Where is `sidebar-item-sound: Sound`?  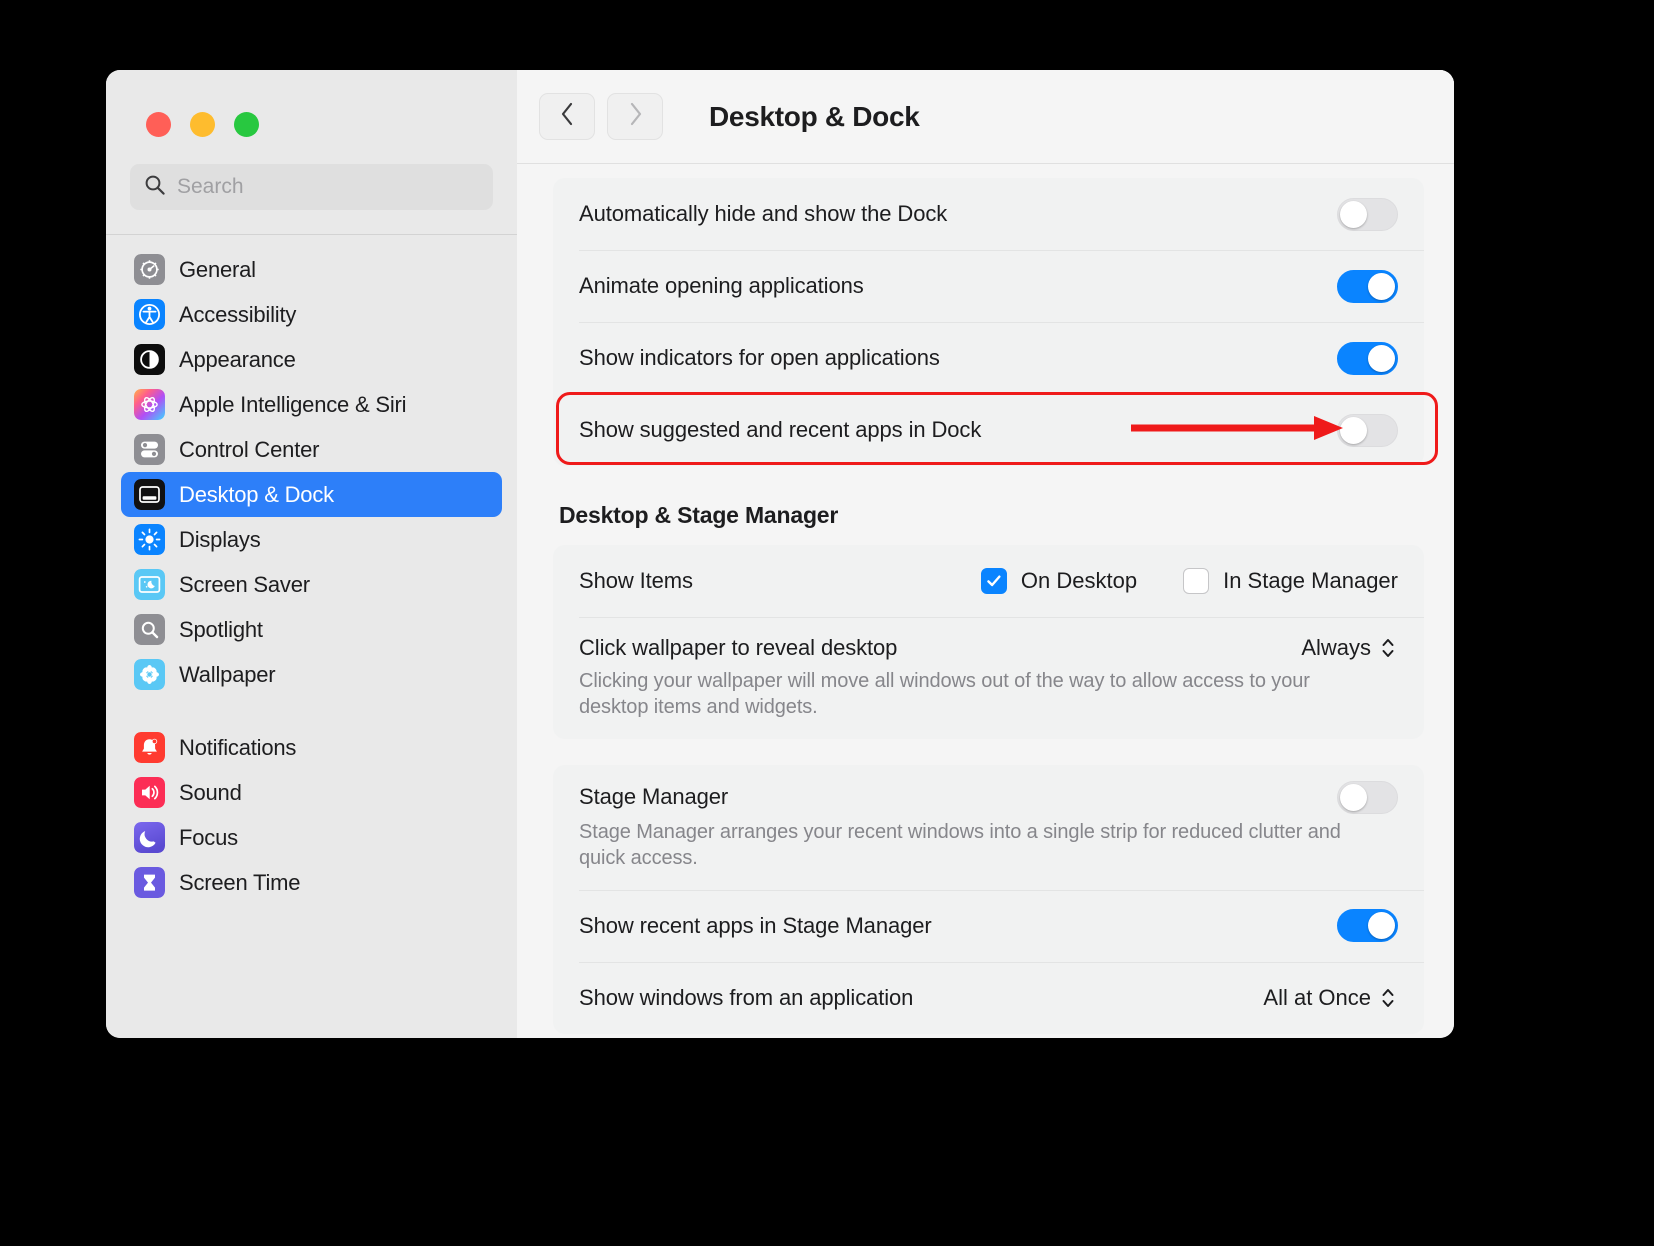
sidebar-item-sound: Sound is located at coordinates (311, 792).